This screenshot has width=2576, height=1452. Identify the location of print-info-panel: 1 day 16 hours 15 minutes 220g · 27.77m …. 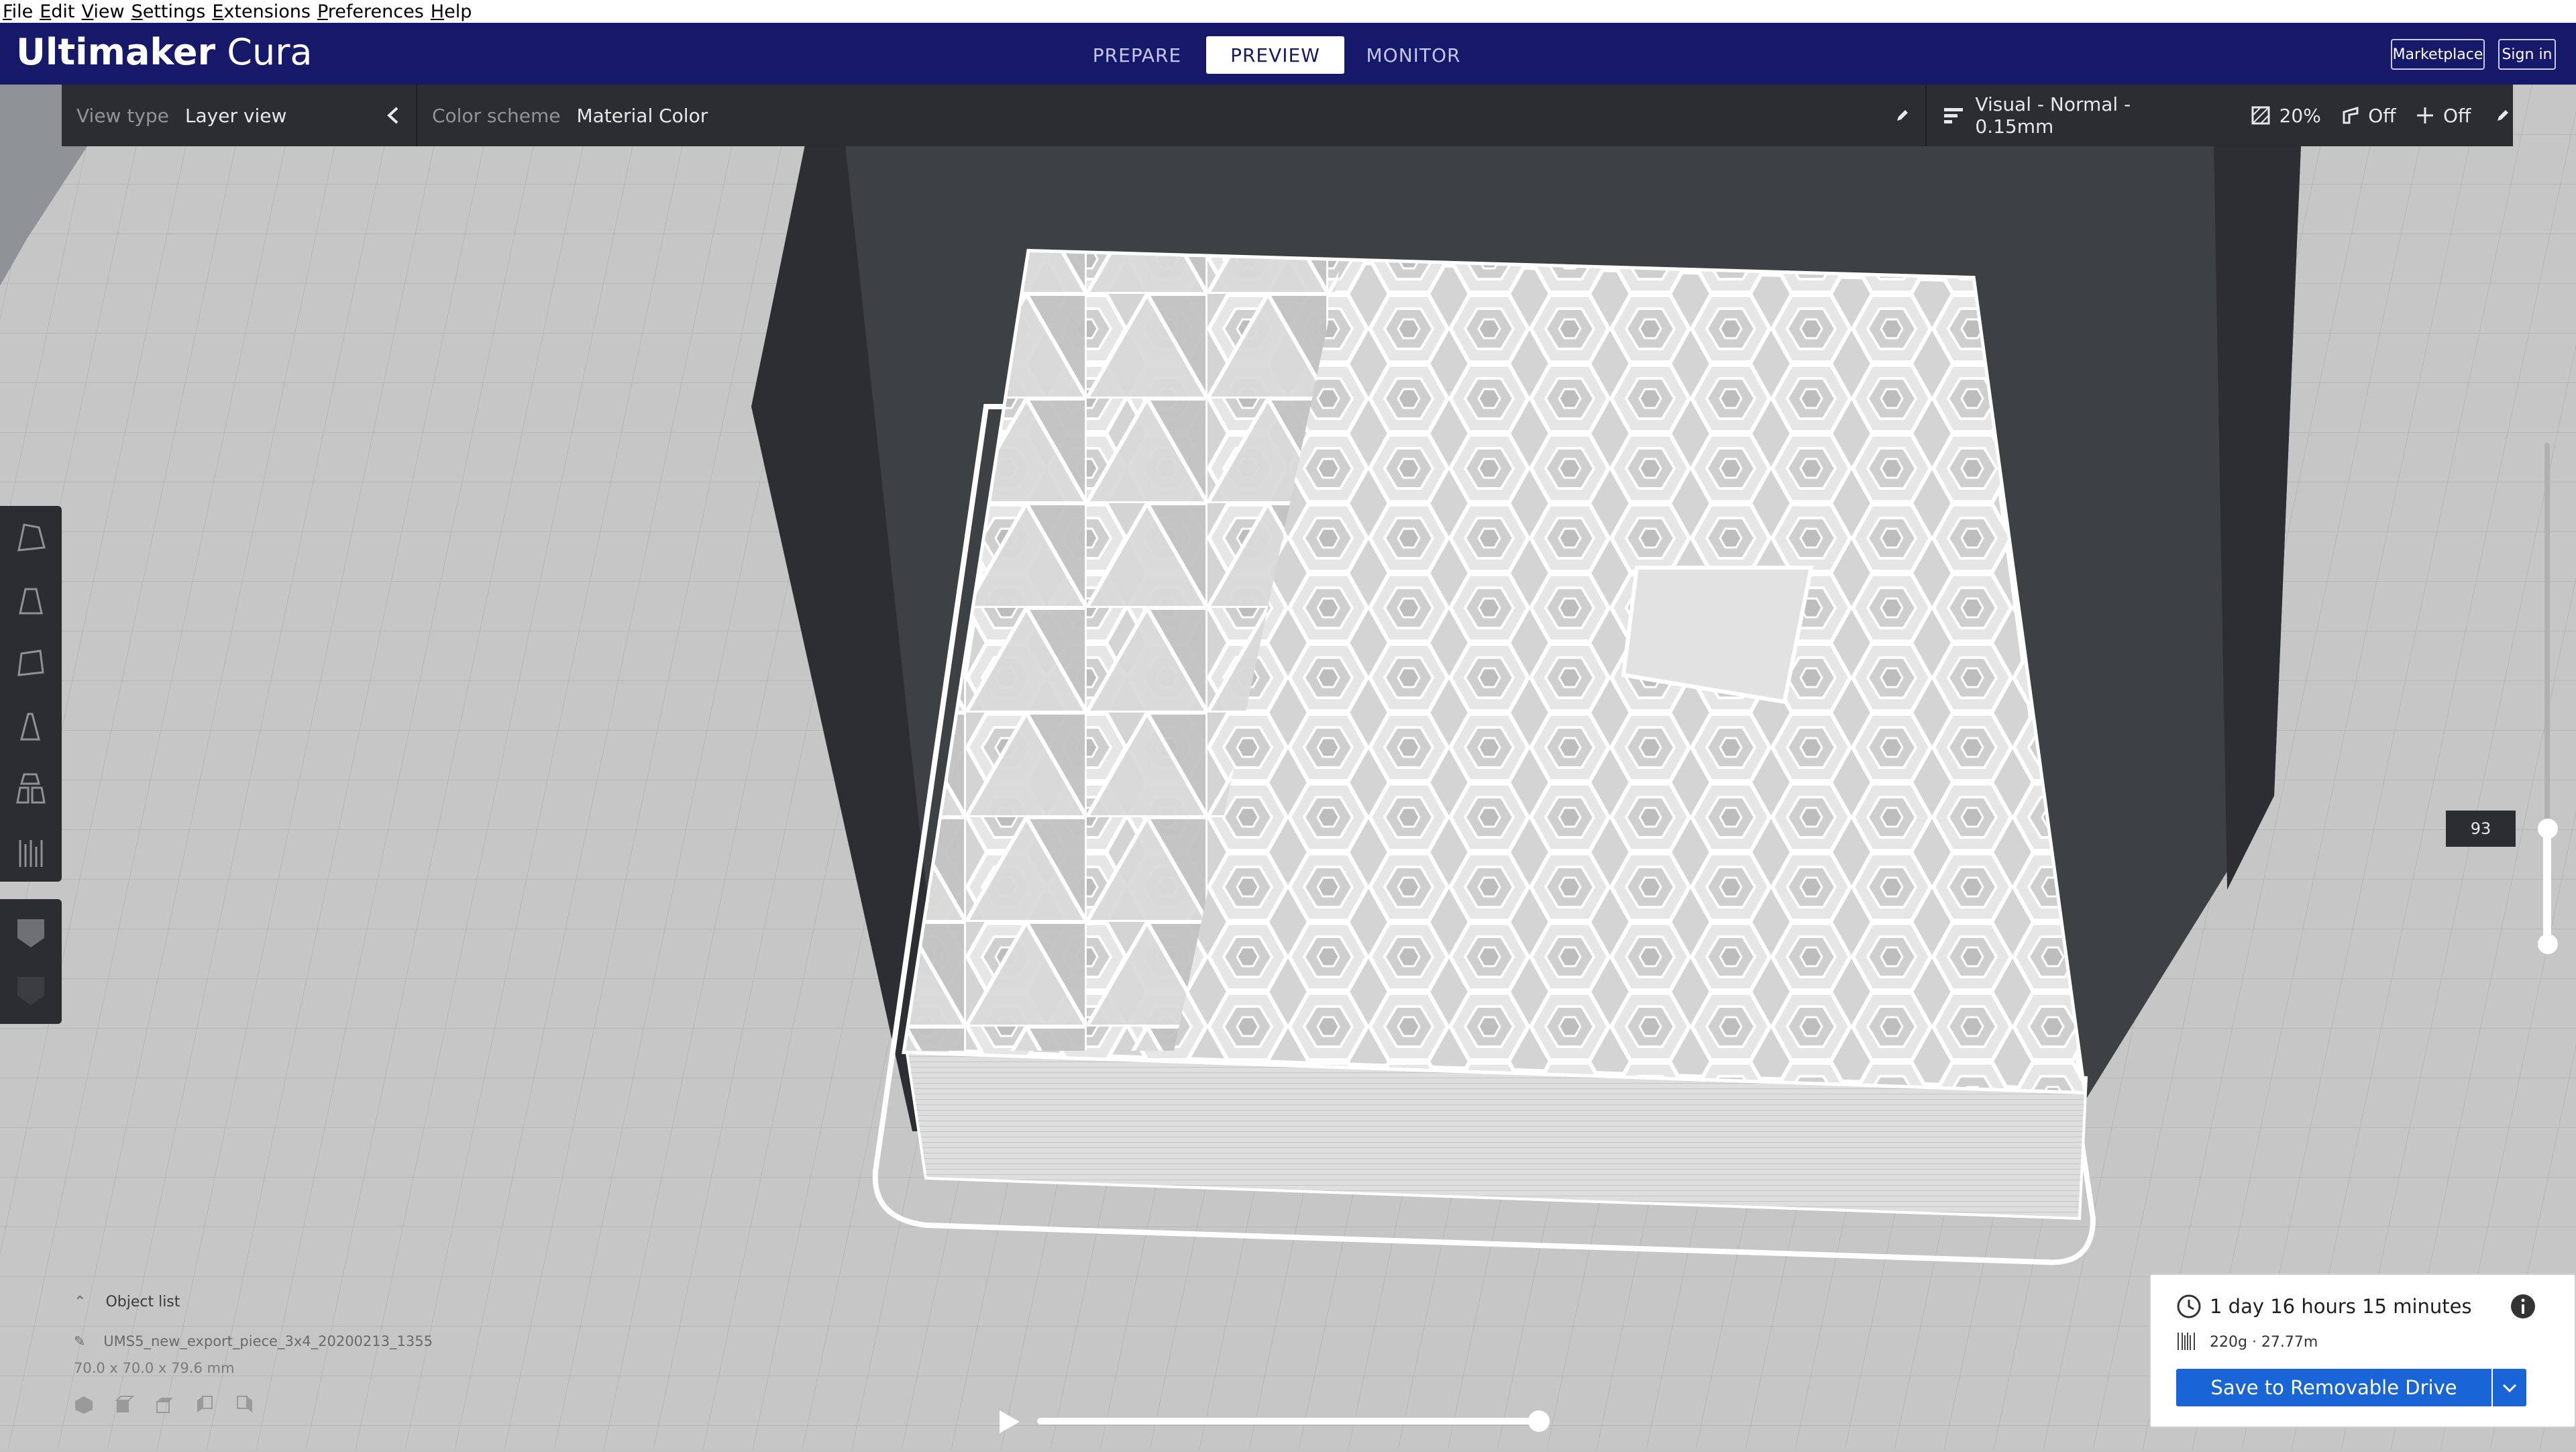
(2362, 1351).